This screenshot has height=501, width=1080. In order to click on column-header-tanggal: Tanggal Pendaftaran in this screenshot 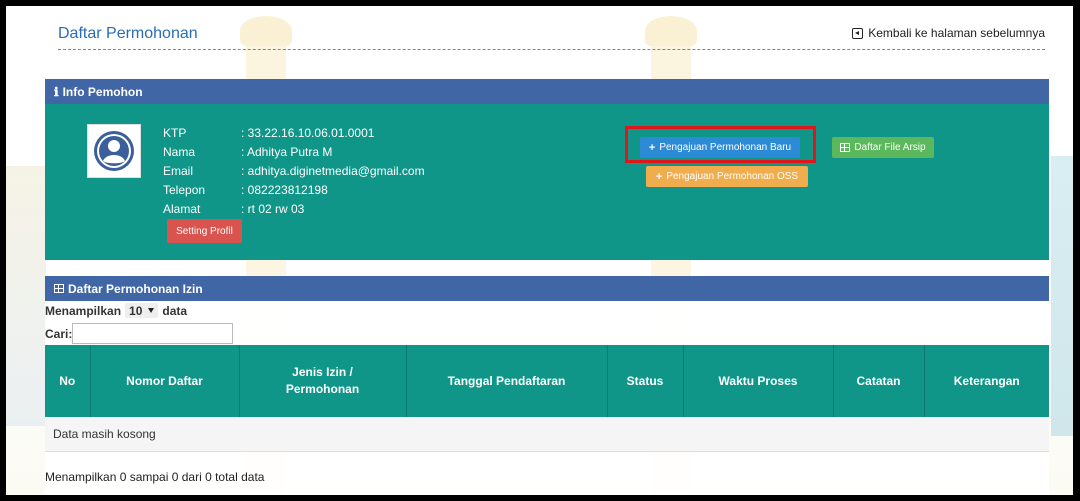, I will do `click(507, 381)`.